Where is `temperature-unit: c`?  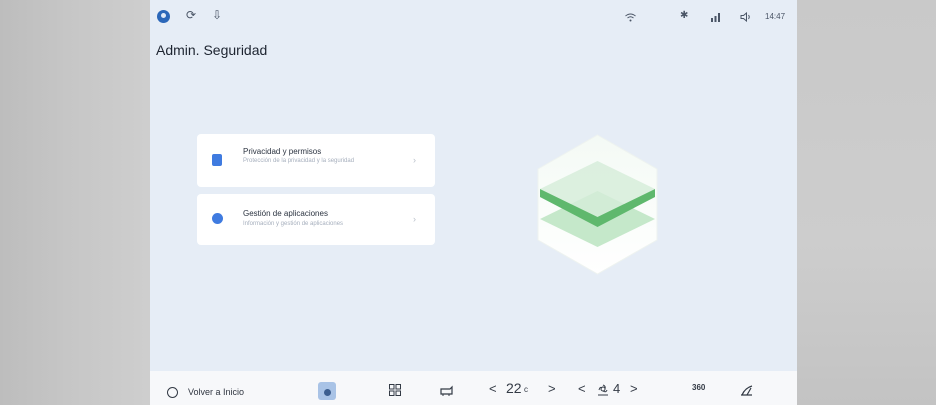 temperature-unit: c is located at coordinates (526, 389).